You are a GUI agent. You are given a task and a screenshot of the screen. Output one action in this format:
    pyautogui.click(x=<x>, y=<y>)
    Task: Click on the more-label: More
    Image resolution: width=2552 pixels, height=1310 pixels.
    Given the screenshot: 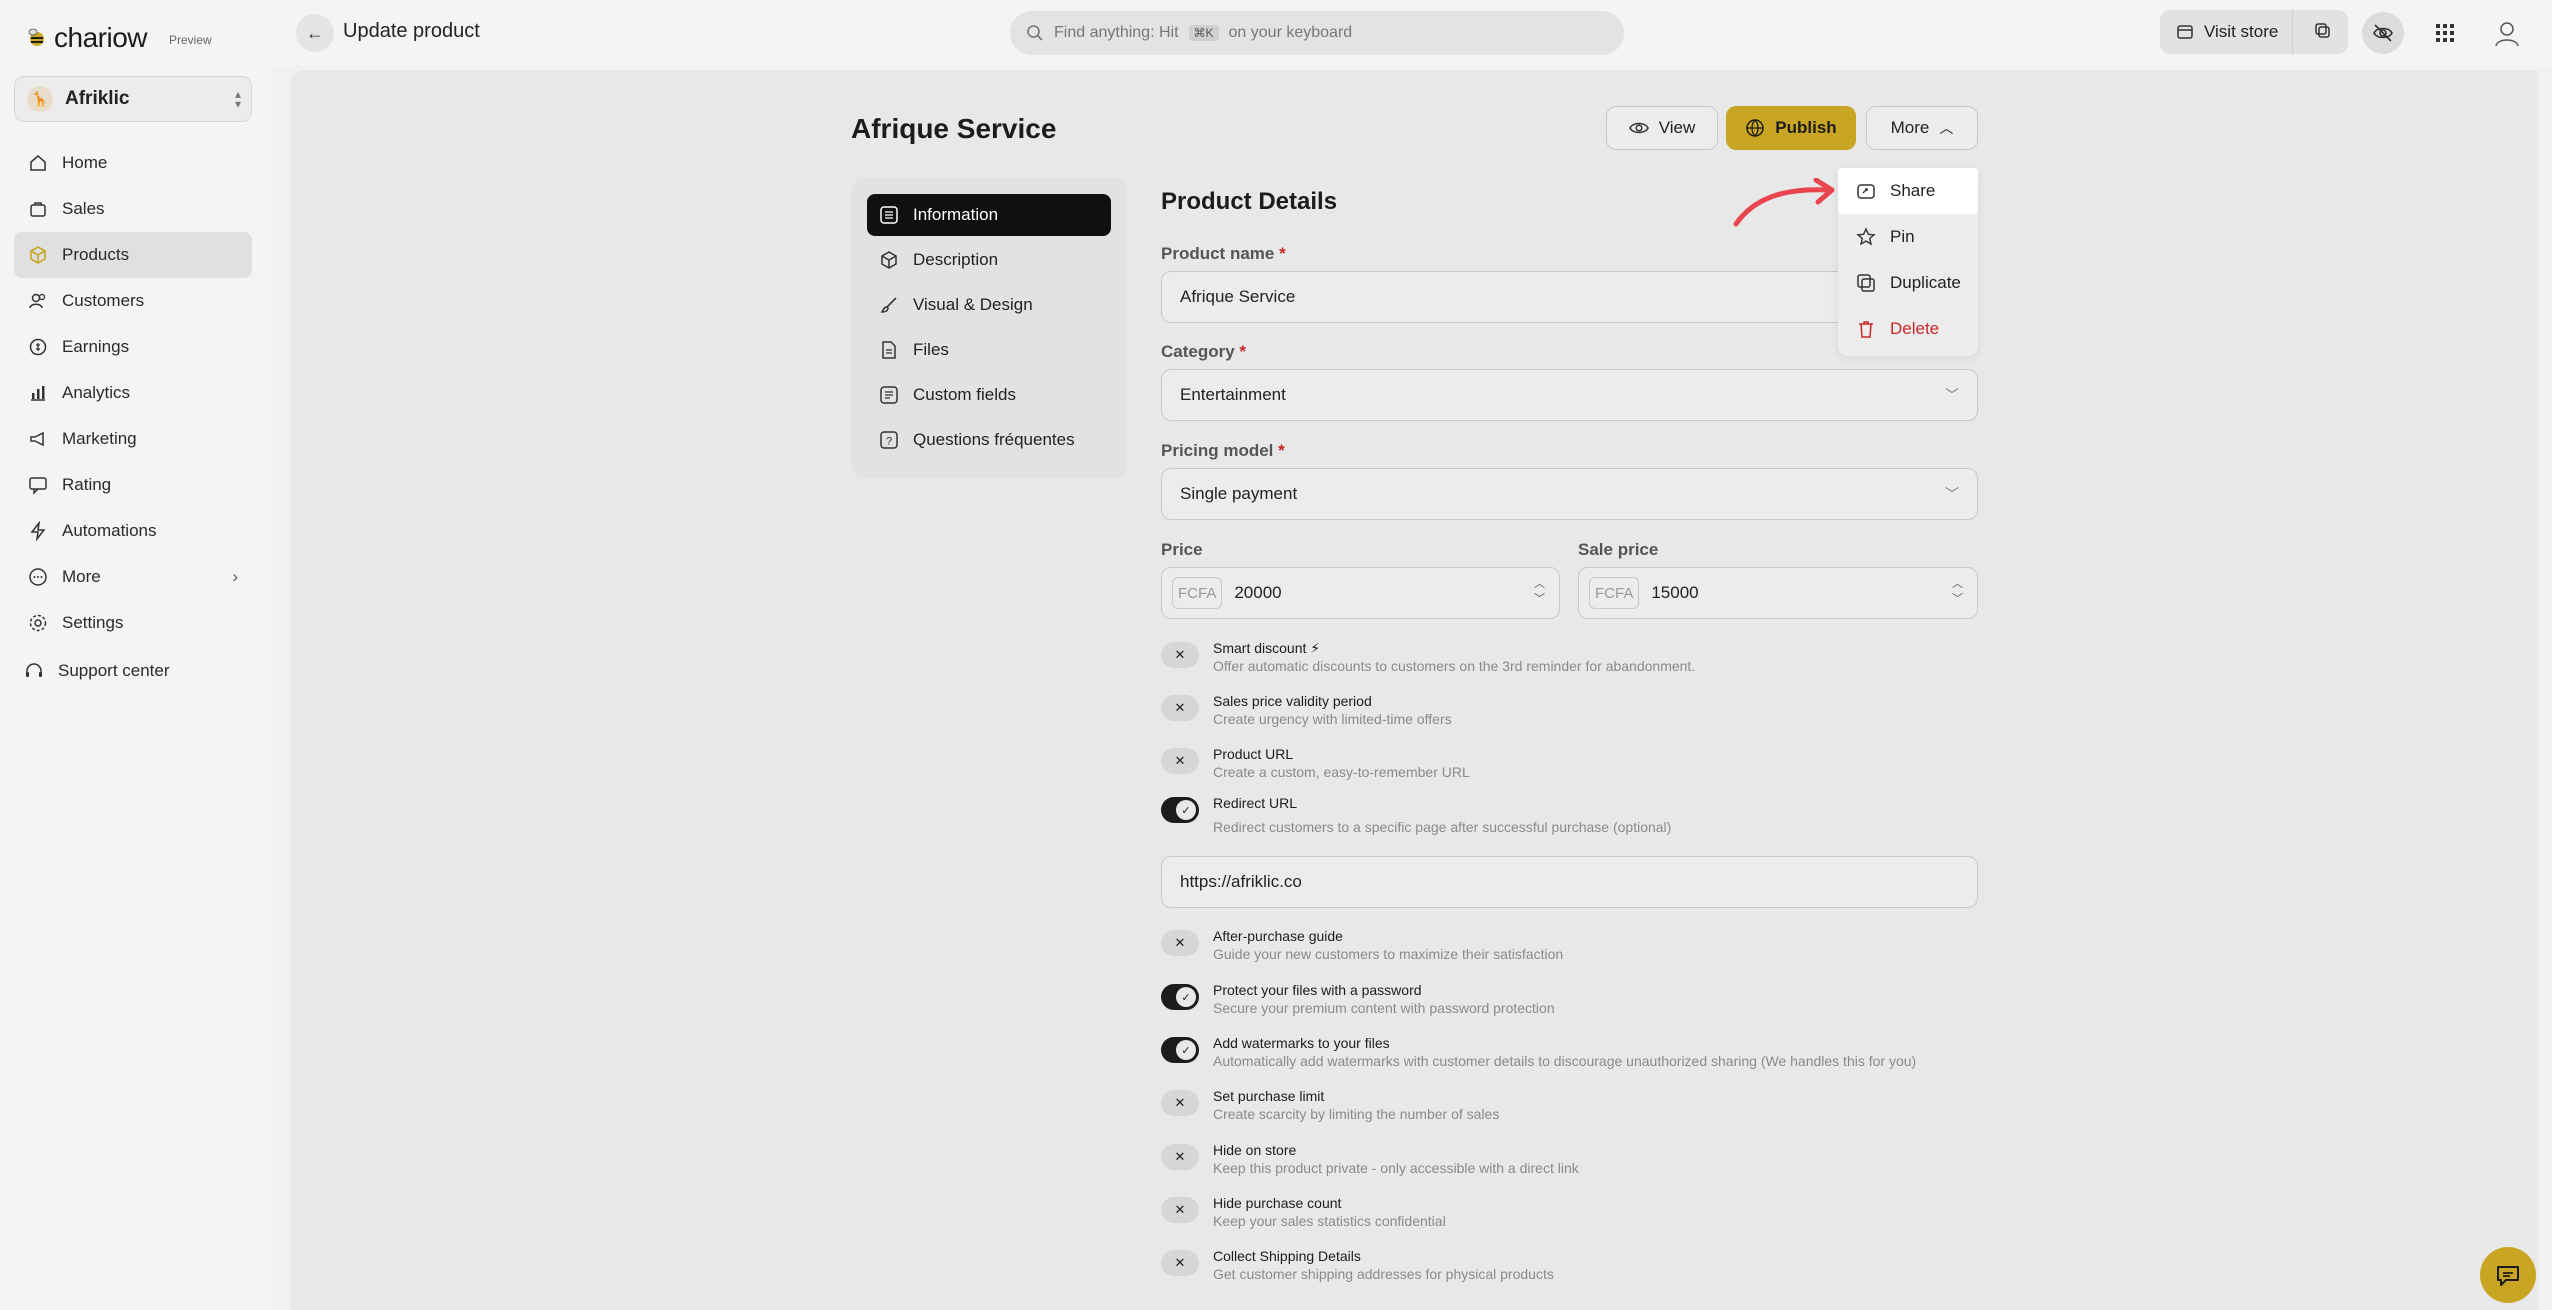 What is the action you would take?
    pyautogui.click(x=1910, y=127)
    